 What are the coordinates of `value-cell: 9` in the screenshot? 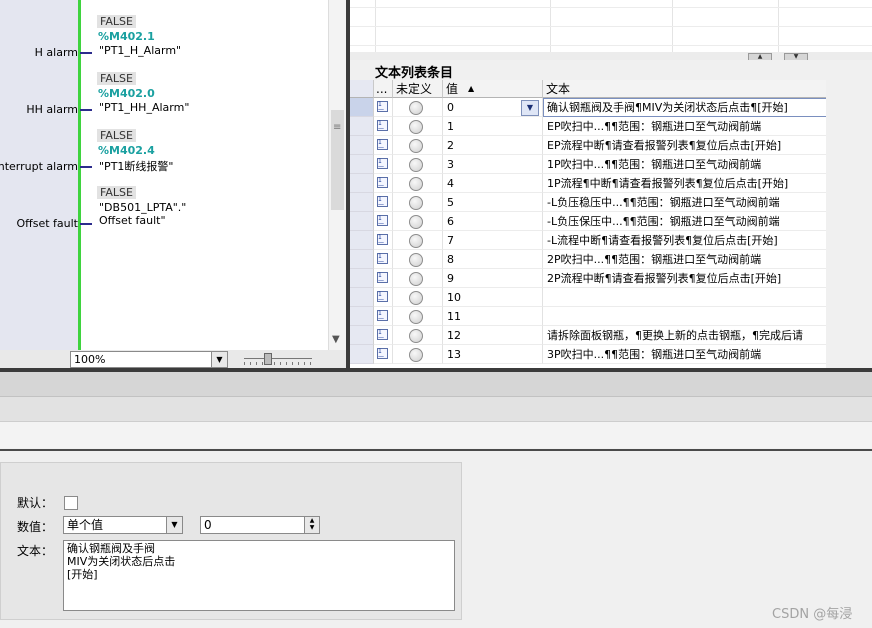 It's located at (493, 278).